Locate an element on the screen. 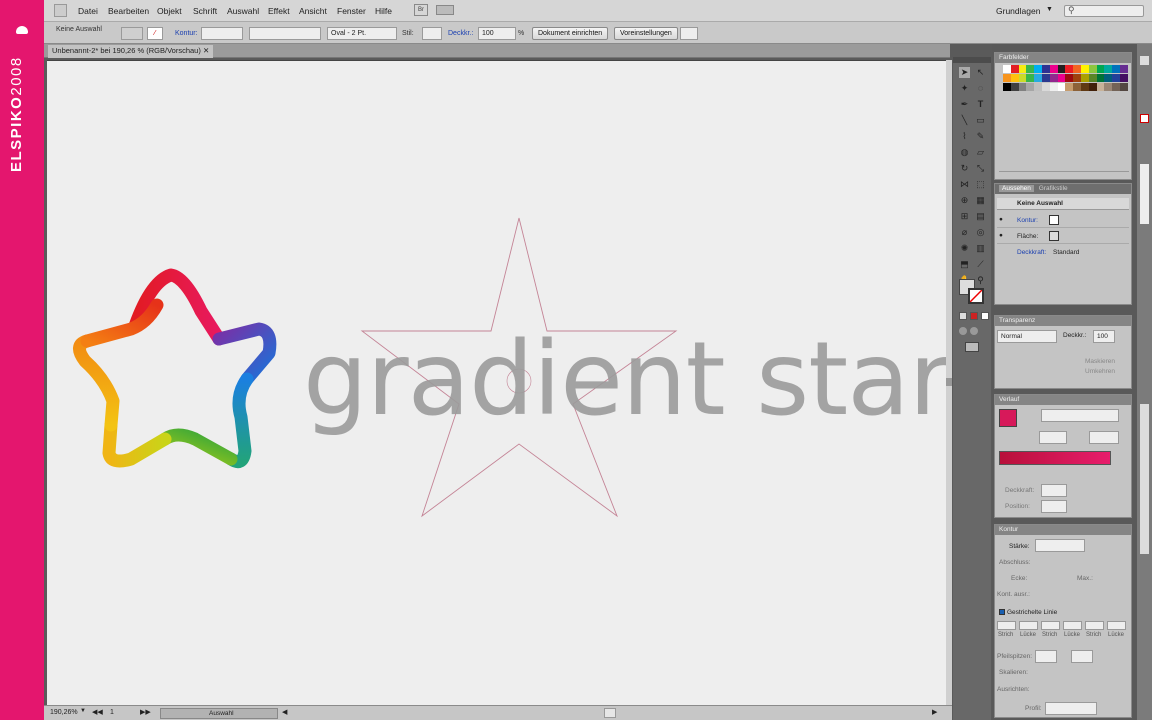 The height and width of the screenshot is (720, 1152). color-mode-icon is located at coordinates (963, 316).